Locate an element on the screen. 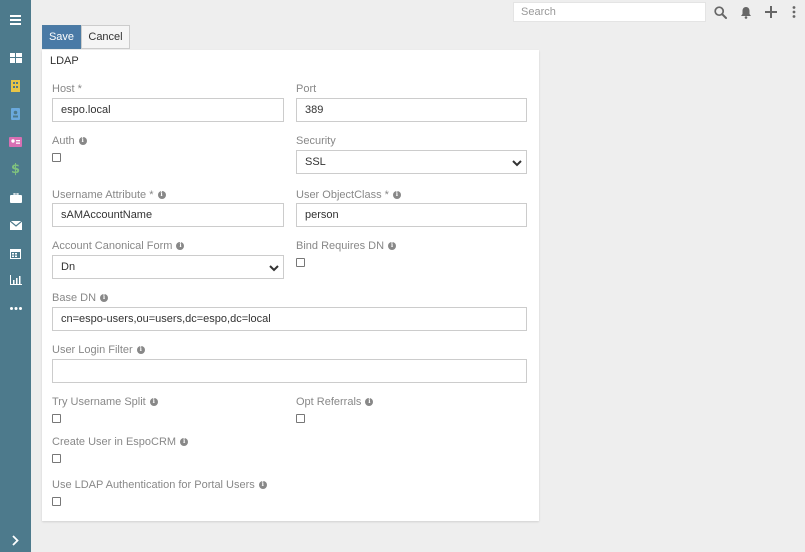 The image size is (805, 552). try-username-split-label: Try Username Split i is located at coordinates (105, 402).